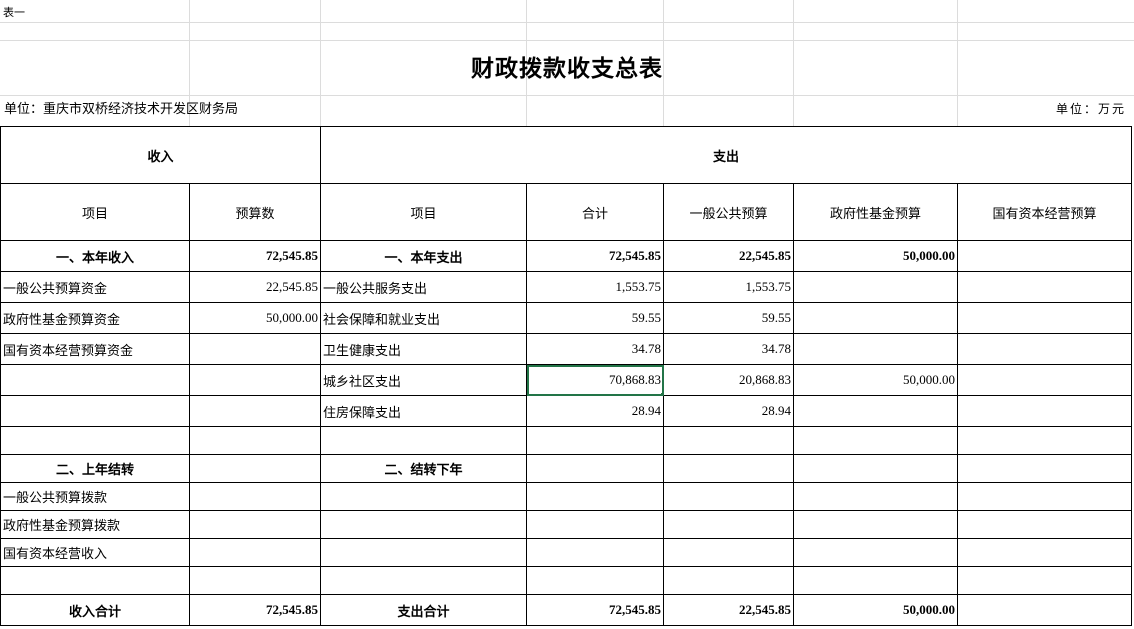 Image resolution: width=1134 pixels, height=629 pixels. What do you see at coordinates (121, 107) in the screenshot?
I see `department-unit: 单位：重庆市双桥经济技术开发区财务局` at bounding box center [121, 107].